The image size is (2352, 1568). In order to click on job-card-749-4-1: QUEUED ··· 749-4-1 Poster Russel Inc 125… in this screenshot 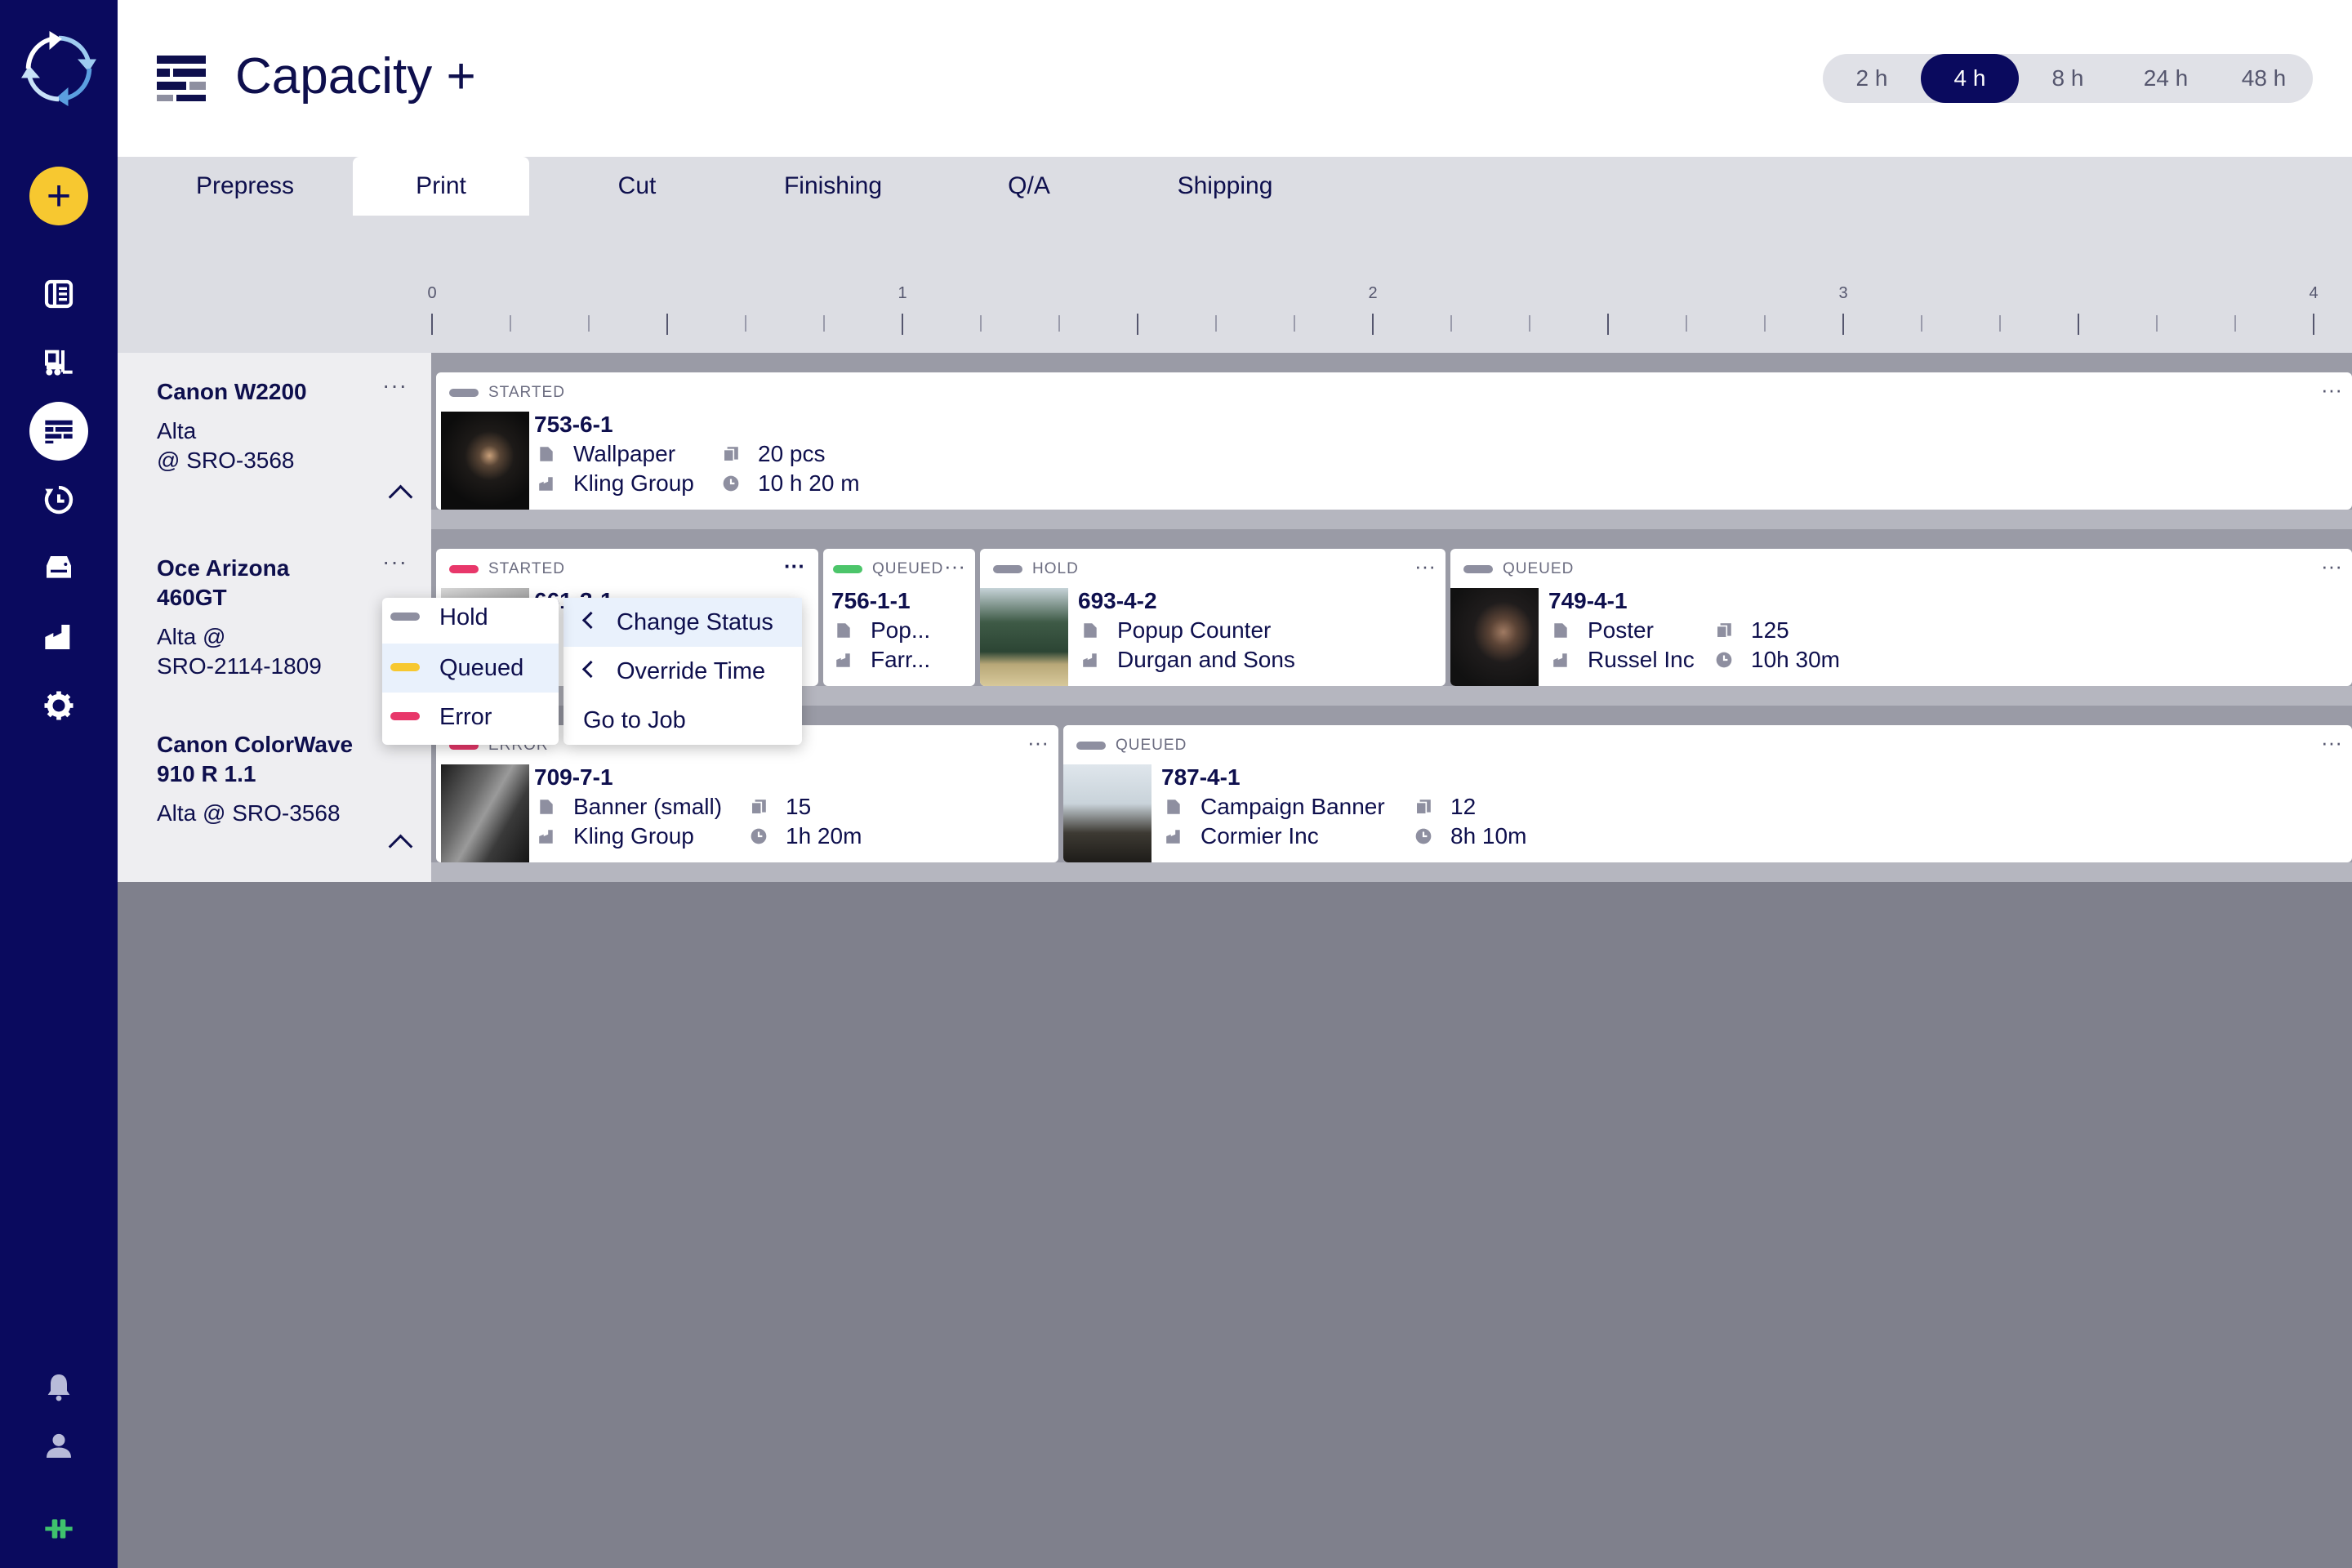, I will do `click(1901, 617)`.